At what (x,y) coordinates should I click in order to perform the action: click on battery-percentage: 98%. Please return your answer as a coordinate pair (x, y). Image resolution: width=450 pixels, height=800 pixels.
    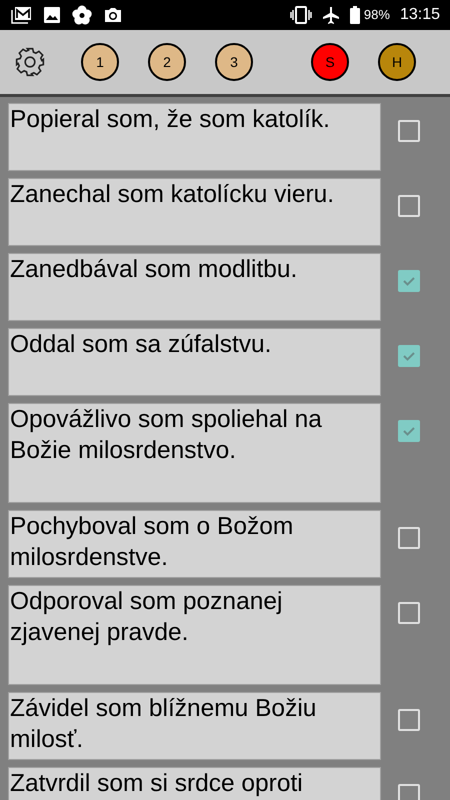
    Looking at the image, I should click on (377, 15).